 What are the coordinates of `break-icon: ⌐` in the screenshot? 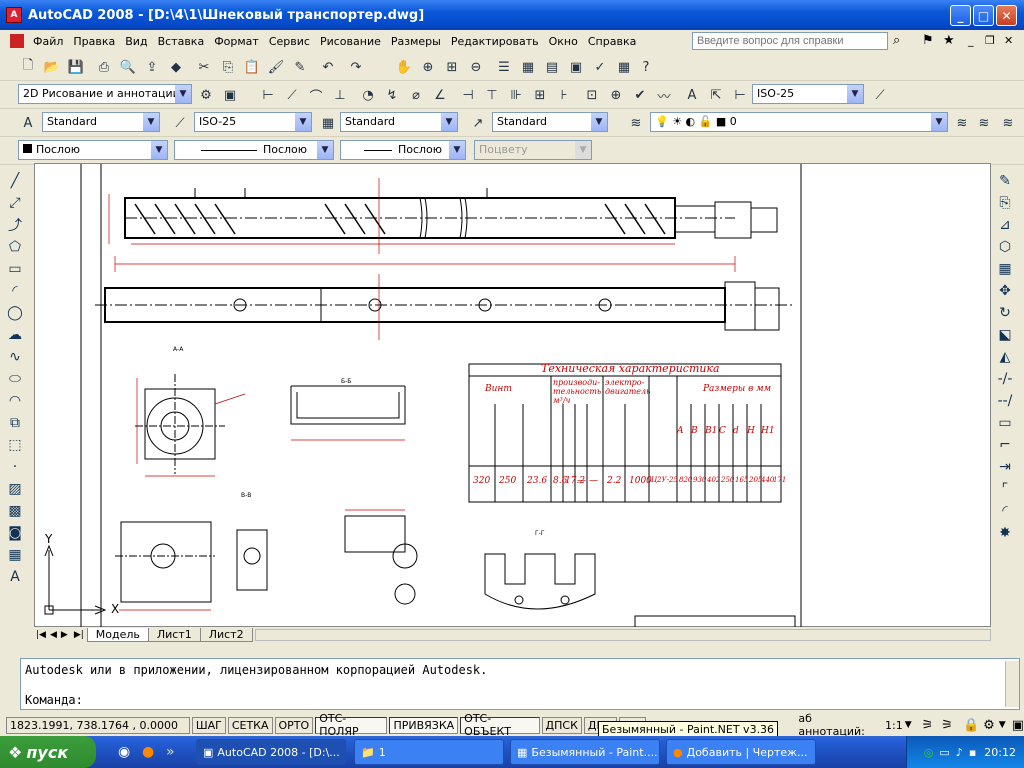 It's located at (1005, 445).